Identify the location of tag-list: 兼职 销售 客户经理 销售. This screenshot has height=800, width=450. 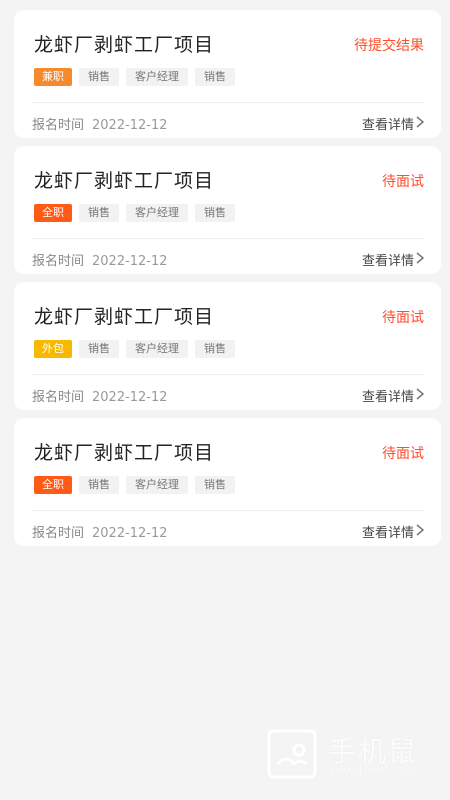
(138, 77).